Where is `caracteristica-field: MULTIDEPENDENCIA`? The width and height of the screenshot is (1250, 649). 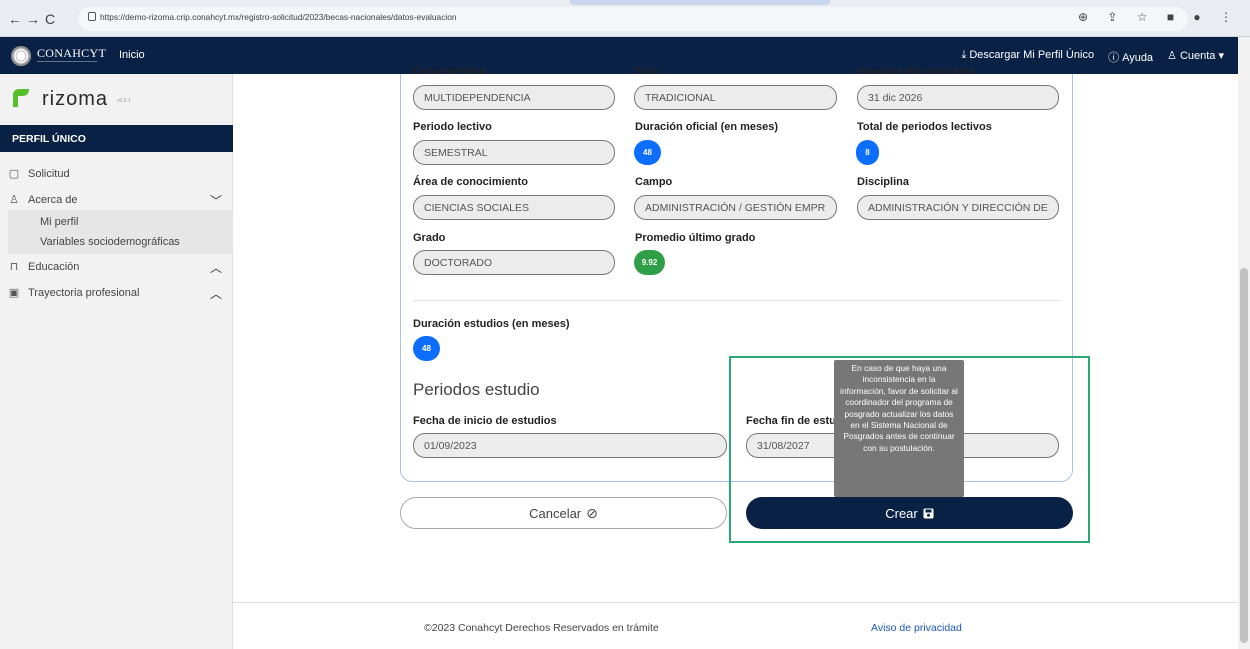 caracteristica-field: MULTIDEPENDENCIA is located at coordinates (514, 97).